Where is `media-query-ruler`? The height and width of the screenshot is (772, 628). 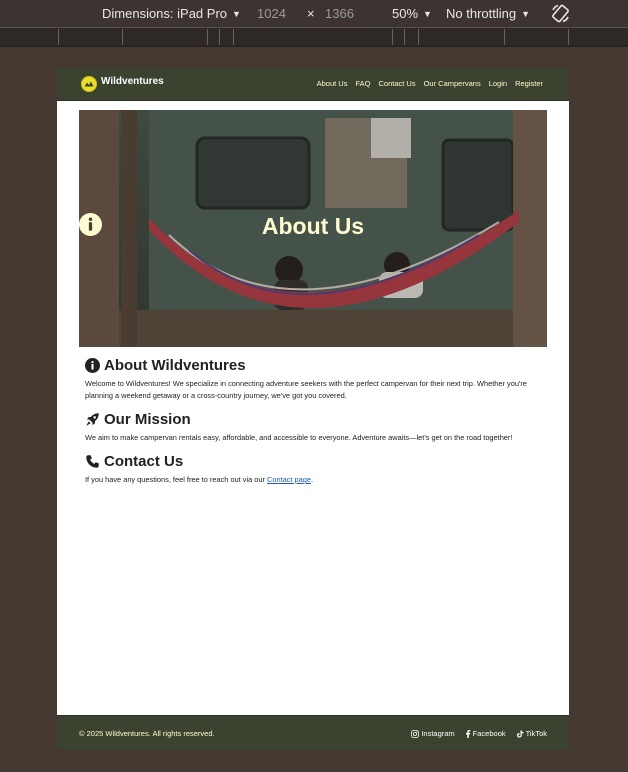 media-query-ruler is located at coordinates (314, 37).